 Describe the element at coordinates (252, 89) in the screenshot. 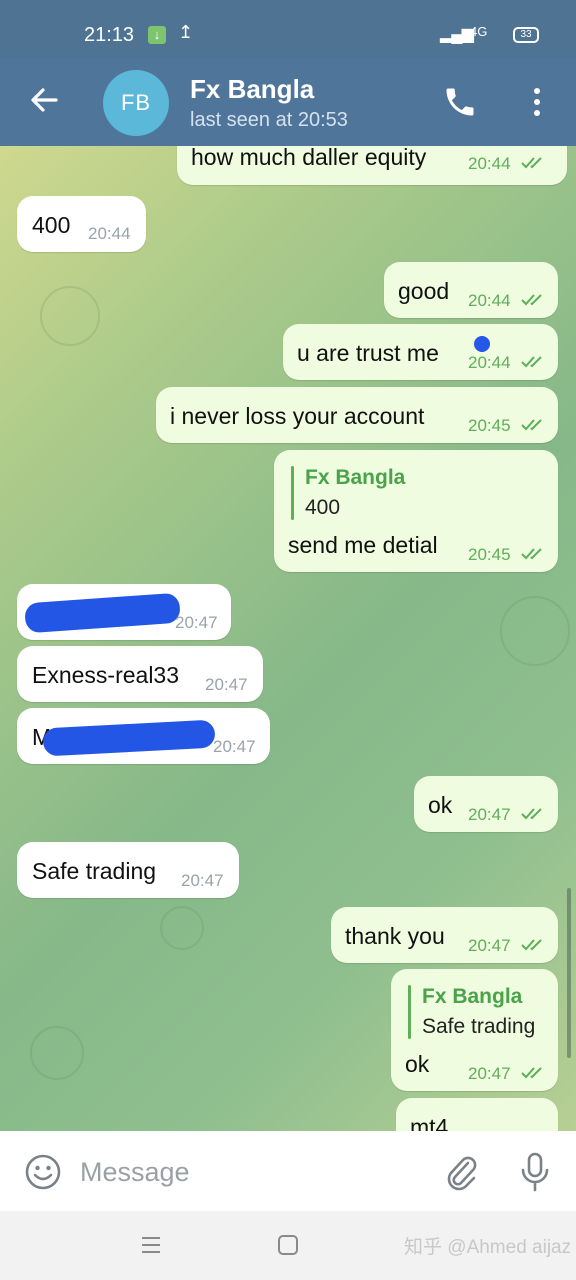

I see `chat-title: Fx Bangla` at that location.